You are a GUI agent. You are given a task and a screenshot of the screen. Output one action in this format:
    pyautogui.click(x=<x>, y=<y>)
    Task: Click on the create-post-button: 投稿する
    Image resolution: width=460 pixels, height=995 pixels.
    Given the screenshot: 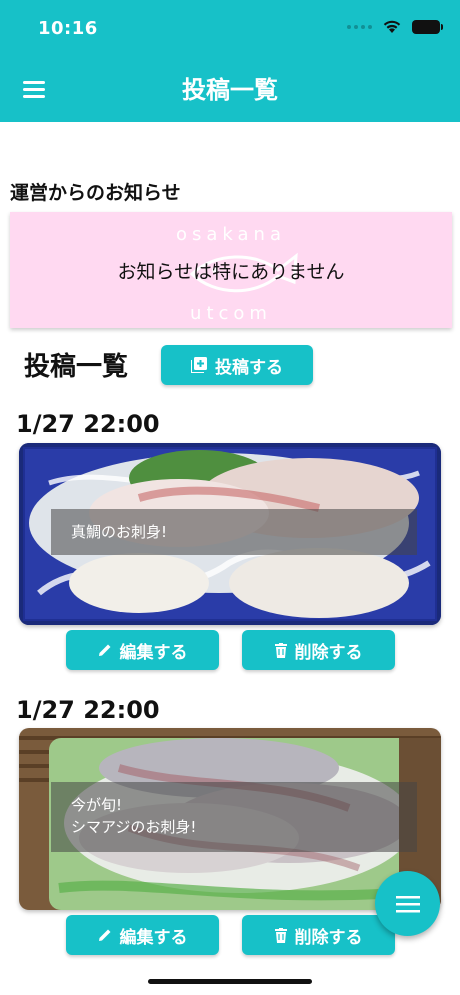 What is the action you would take?
    pyautogui.click(x=237, y=365)
    